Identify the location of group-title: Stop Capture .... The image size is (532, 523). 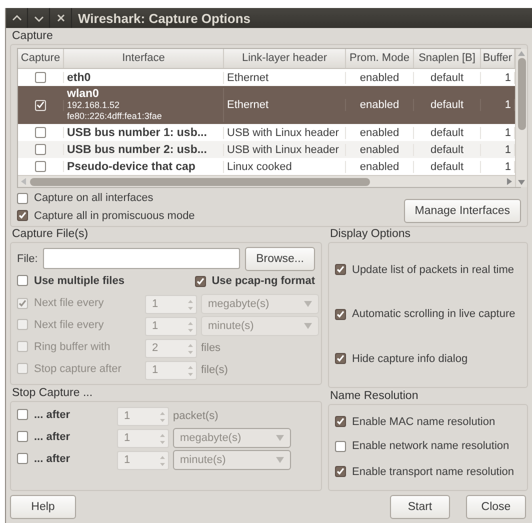
(52, 393).